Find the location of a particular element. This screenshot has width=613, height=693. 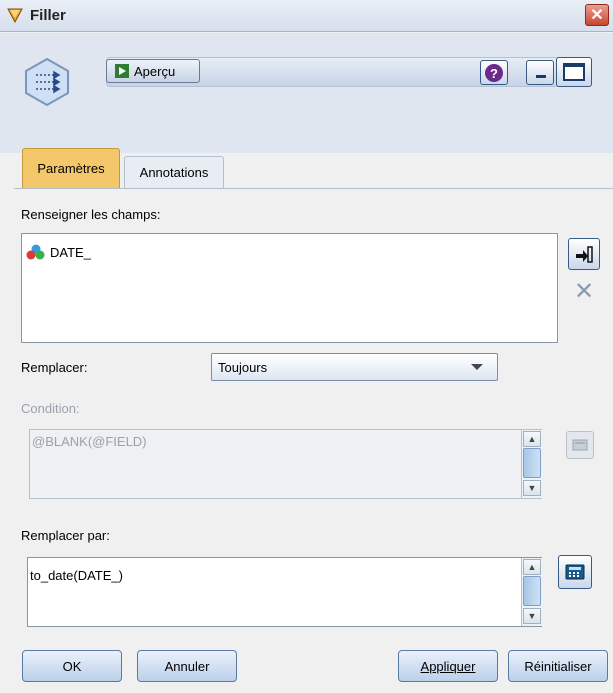

field-type-icon is located at coordinates (35, 252).